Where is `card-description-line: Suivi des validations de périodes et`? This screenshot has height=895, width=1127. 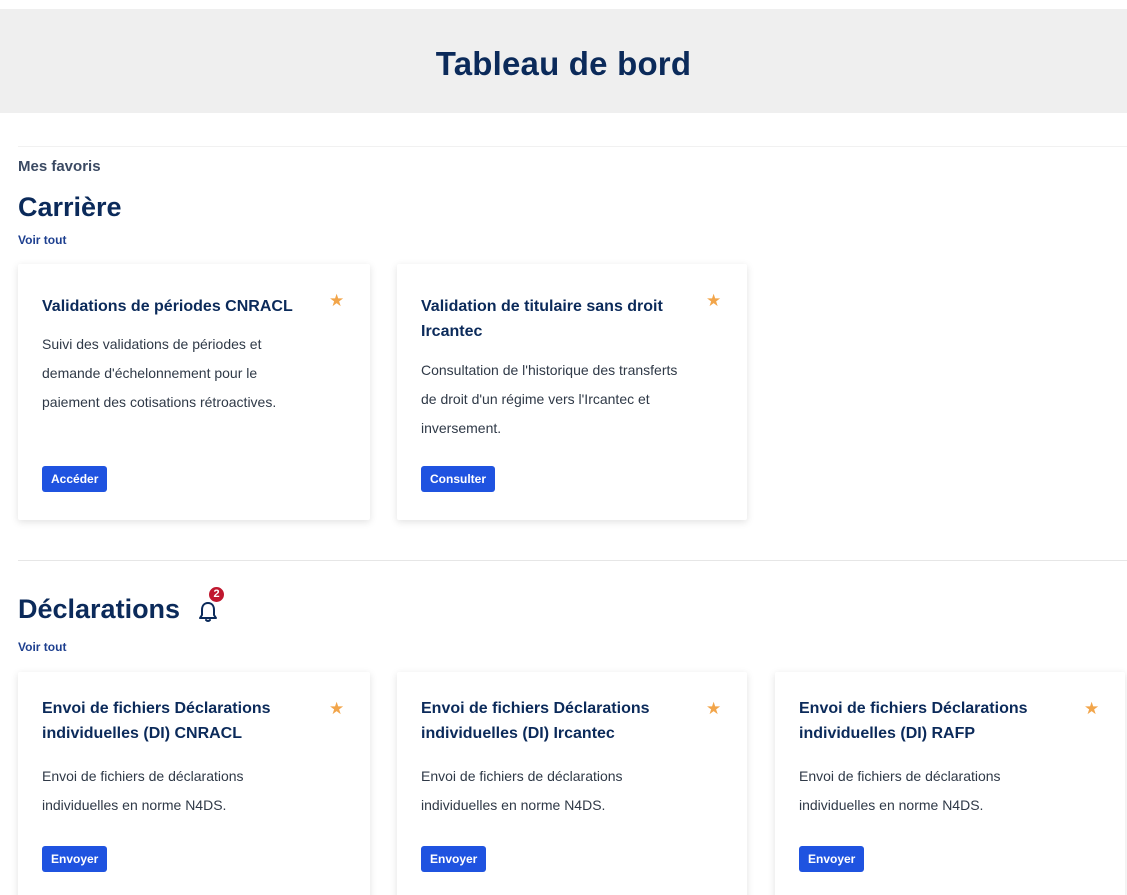
card-description-line: Suivi des validations de périodes et is located at coordinates (152, 344).